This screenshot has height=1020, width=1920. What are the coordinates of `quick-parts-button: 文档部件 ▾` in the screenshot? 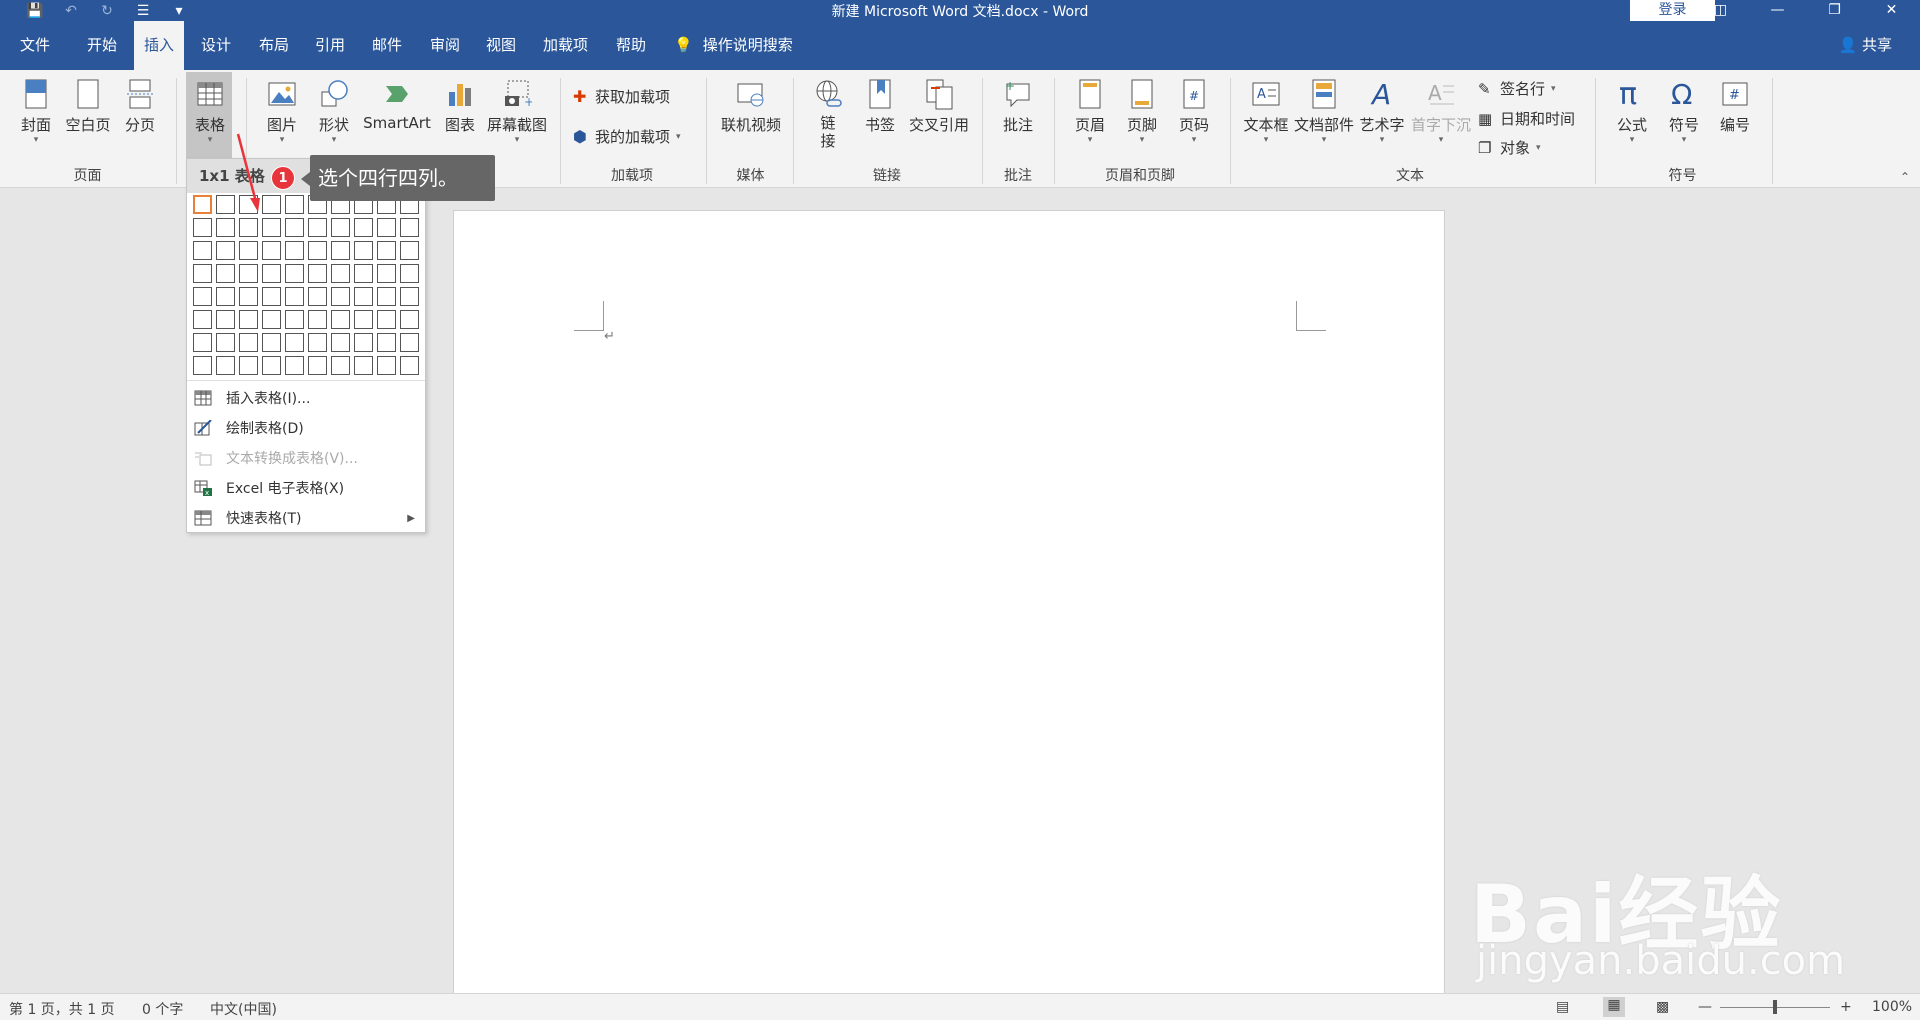 It's located at (1324, 111).